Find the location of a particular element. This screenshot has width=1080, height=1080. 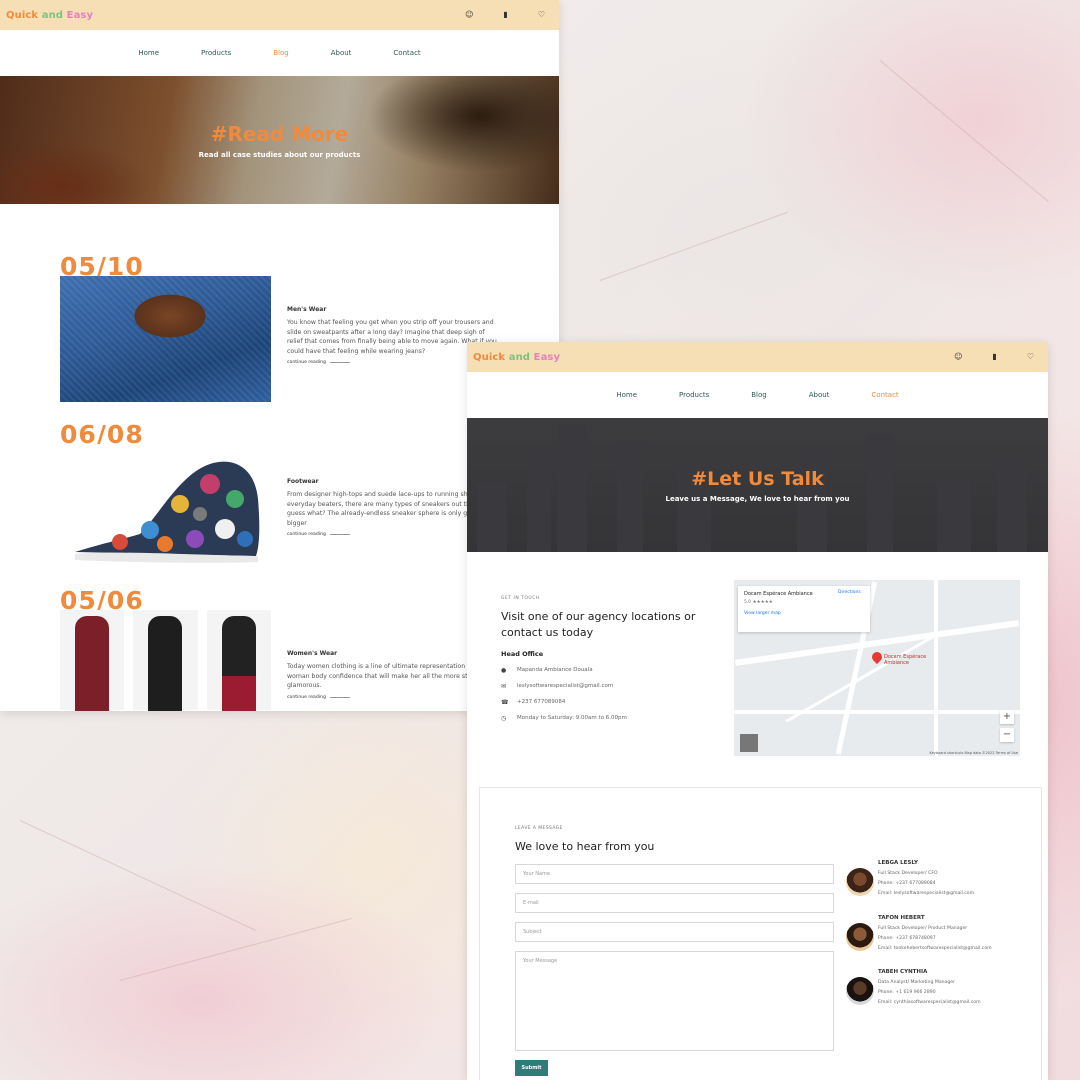

form-title: We love to hear from you is located at coordinates (585, 846).